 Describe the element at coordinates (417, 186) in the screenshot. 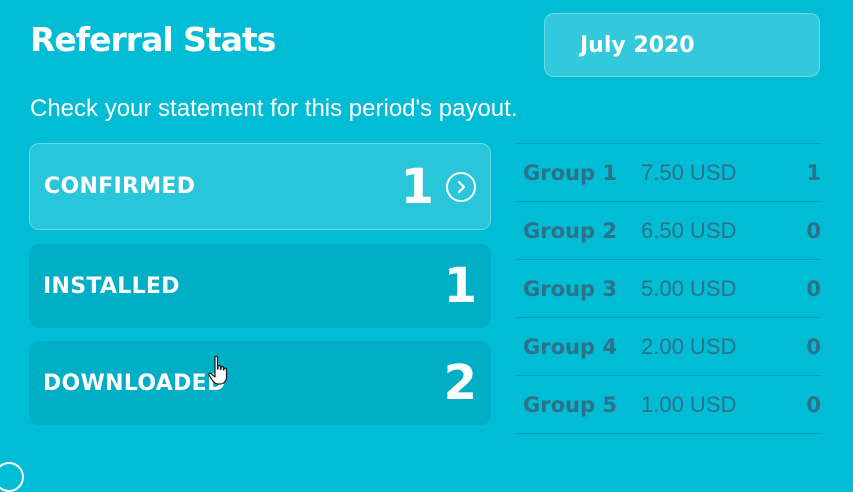

I see `stat-value-confirmed: 1` at that location.